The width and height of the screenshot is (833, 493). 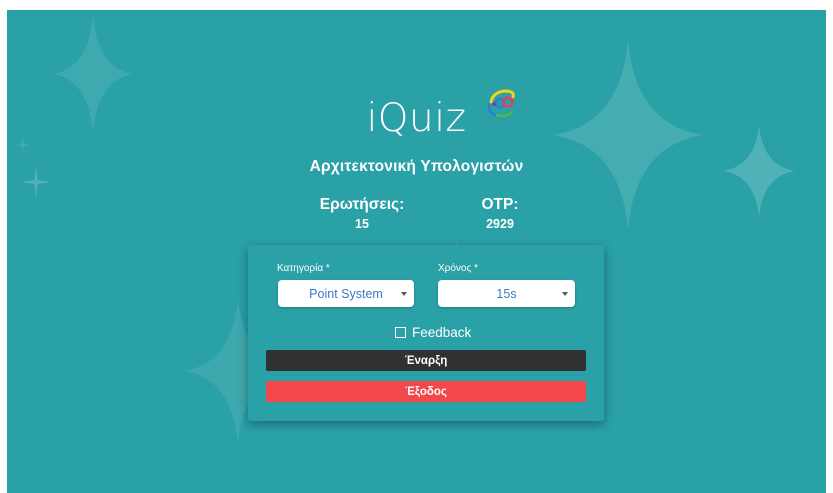 I want to click on feedback-toggle: Feedback, so click(x=433, y=332).